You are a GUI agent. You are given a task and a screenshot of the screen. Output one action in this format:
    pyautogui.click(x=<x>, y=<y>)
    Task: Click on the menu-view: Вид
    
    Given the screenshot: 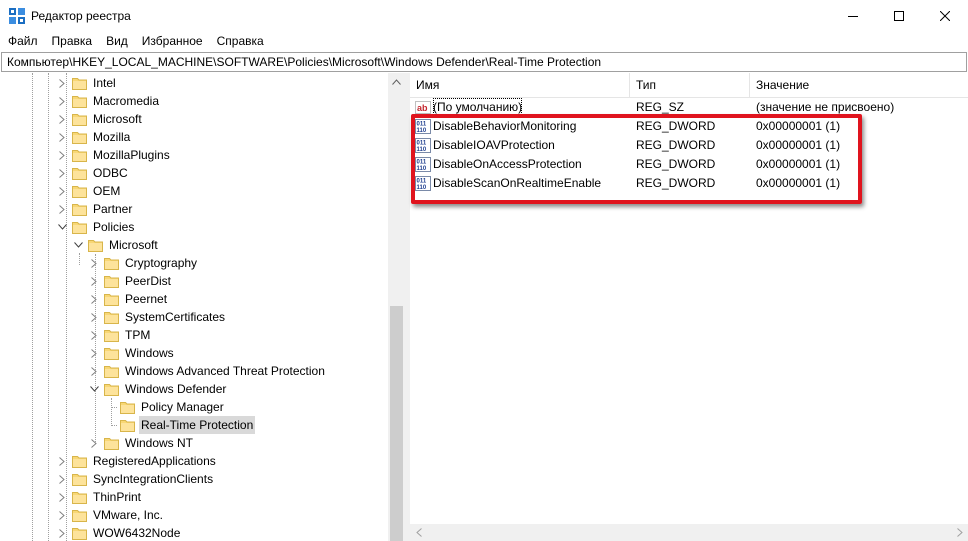 What is the action you would take?
    pyautogui.click(x=117, y=41)
    